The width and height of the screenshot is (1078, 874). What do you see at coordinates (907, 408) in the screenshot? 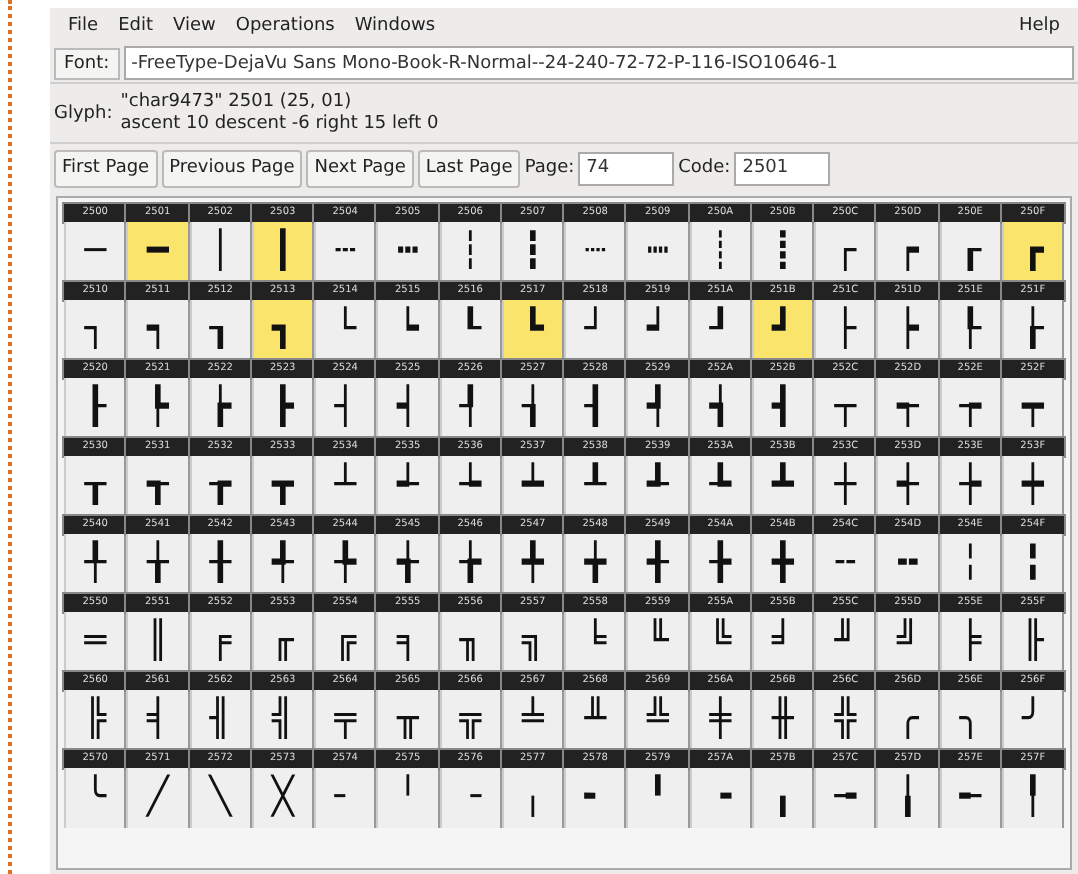
I see `glyph-cell: ┭` at bounding box center [907, 408].